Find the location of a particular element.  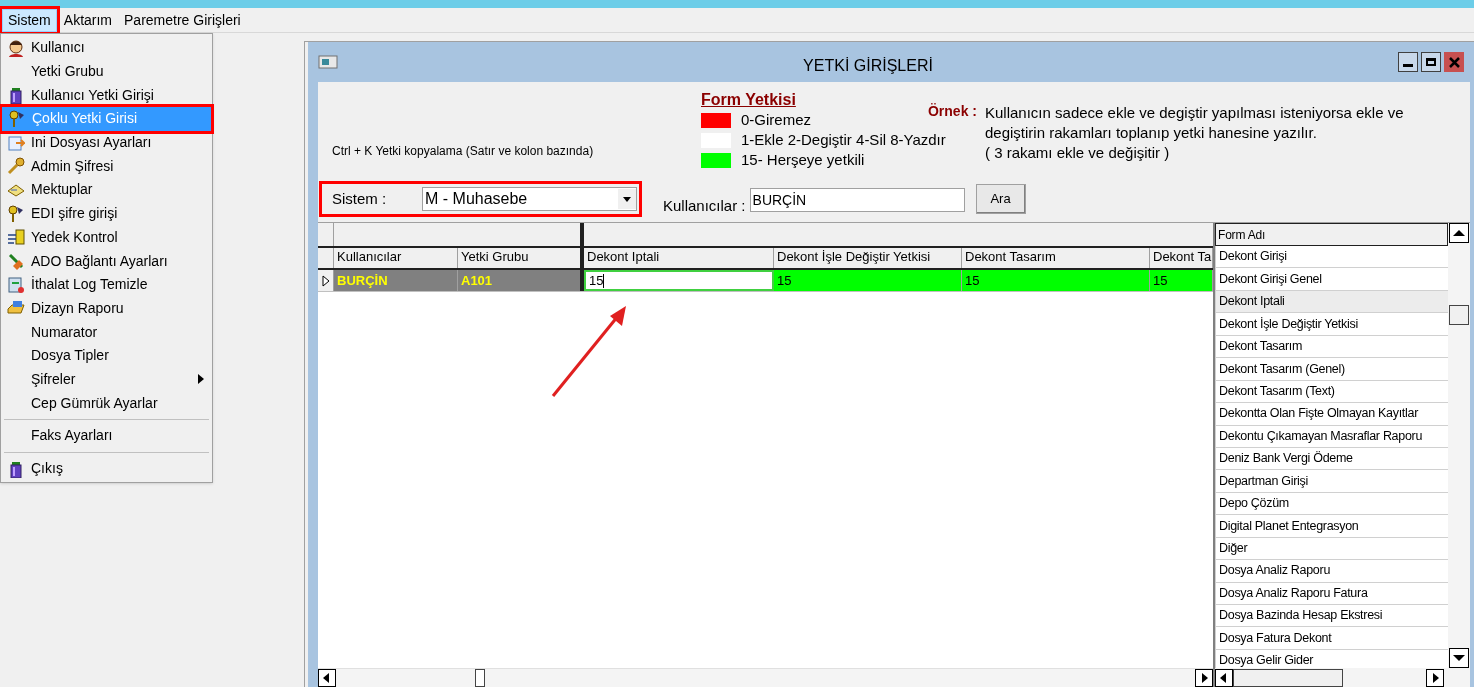

menu-item: Kullanıcı is located at coordinates (106, 48).